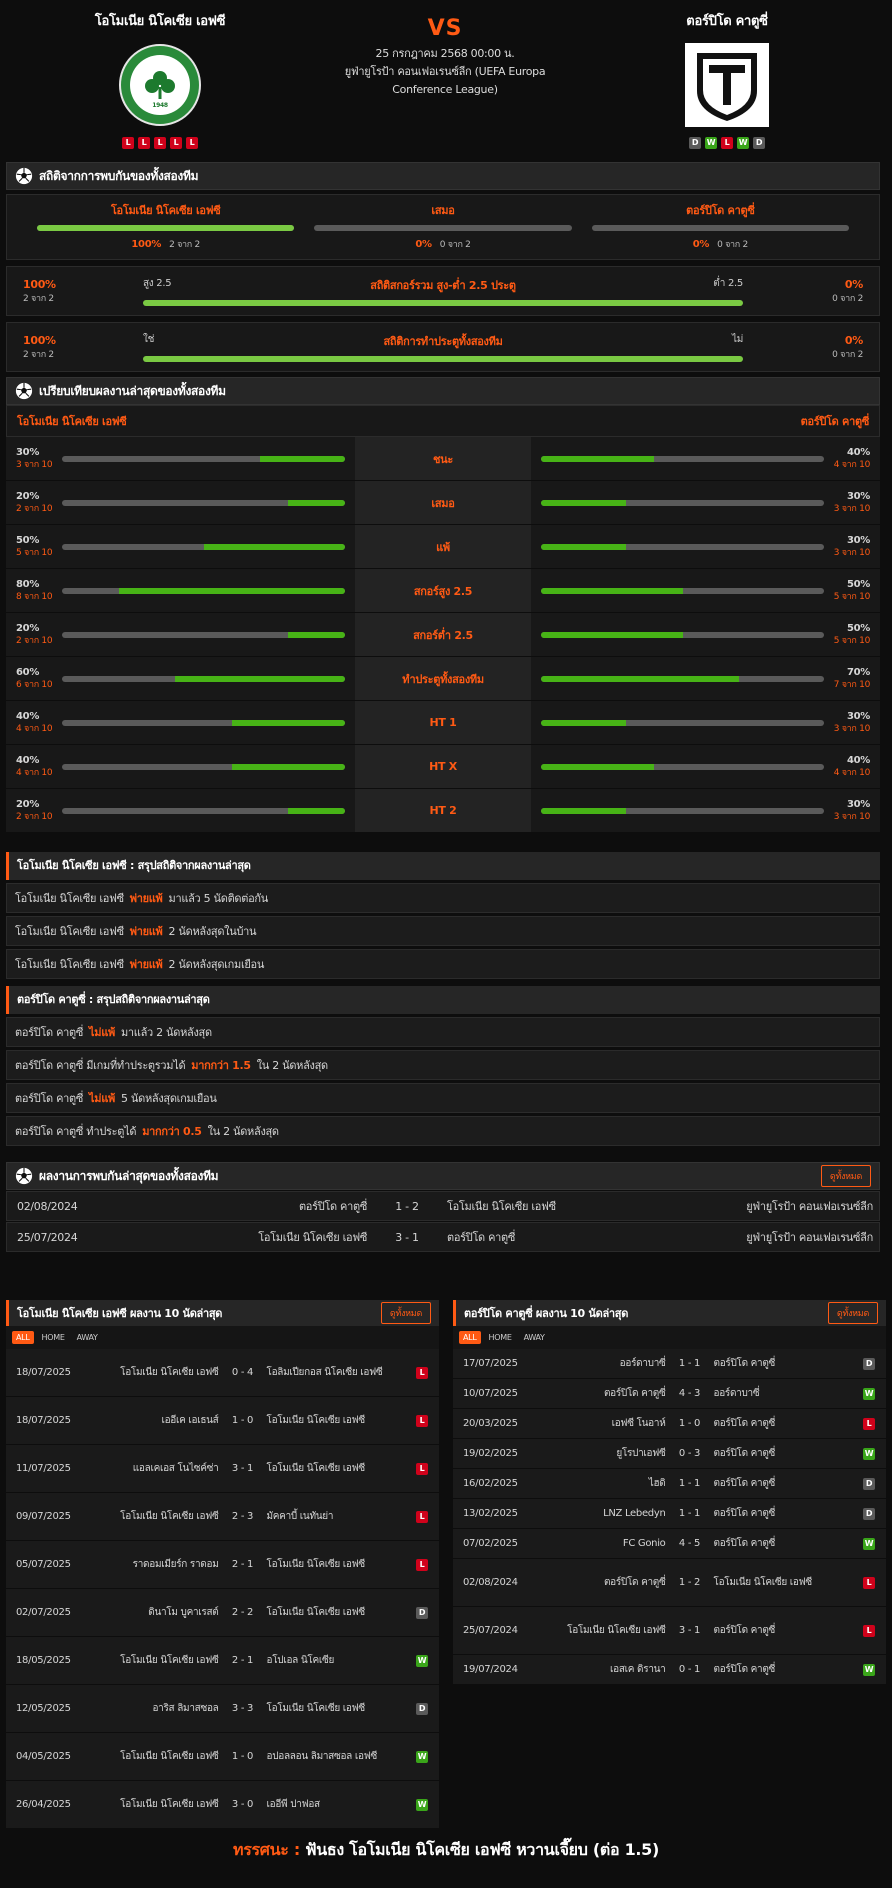 The image size is (892, 1888). What do you see at coordinates (669, 1337) in the screenshot?
I see `away-filter-tabs: ALL HOME AWAY` at bounding box center [669, 1337].